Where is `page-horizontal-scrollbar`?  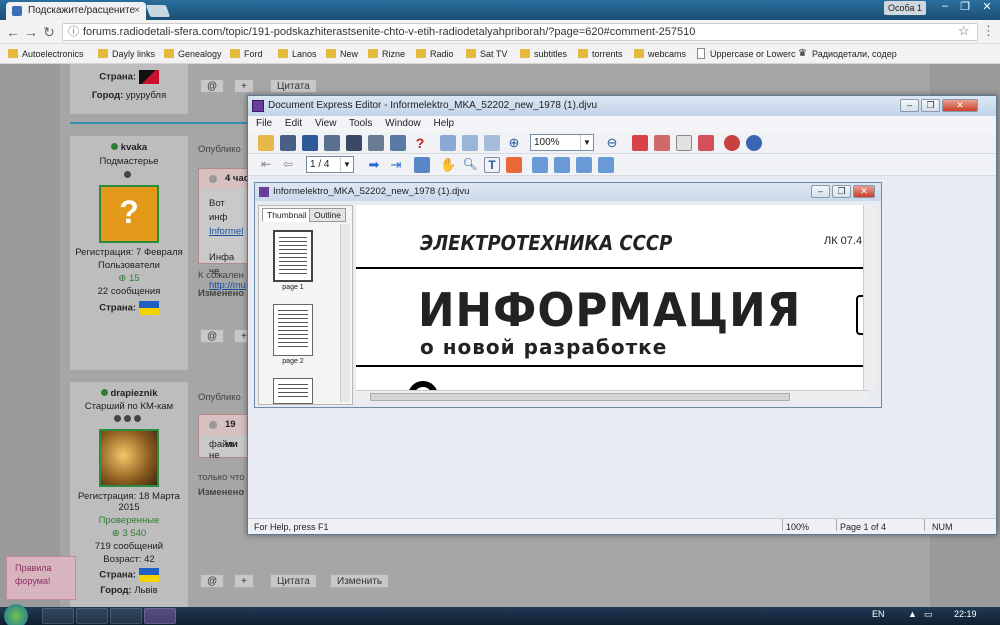 page-horizontal-scrollbar is located at coordinates (612, 396).